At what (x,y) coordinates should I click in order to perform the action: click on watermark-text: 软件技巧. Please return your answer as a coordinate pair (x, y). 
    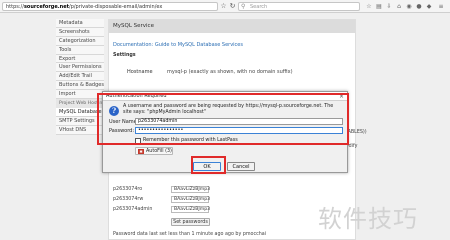
    Looking at the image, I should click on (368, 219).